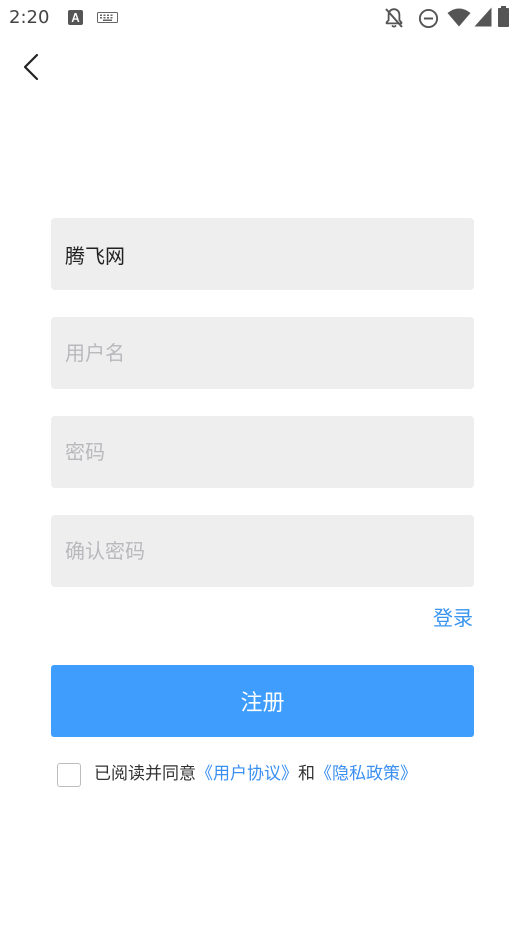 Image resolution: width=524 pixels, height=933 pixels. Describe the element at coordinates (366, 774) in the screenshot. I see `privacy-link: 《隐私政策》` at that location.